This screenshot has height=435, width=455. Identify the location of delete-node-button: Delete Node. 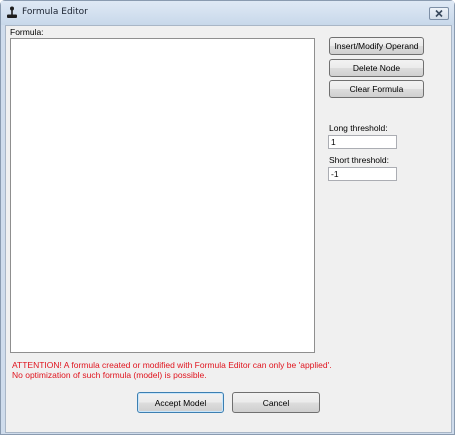
(376, 68).